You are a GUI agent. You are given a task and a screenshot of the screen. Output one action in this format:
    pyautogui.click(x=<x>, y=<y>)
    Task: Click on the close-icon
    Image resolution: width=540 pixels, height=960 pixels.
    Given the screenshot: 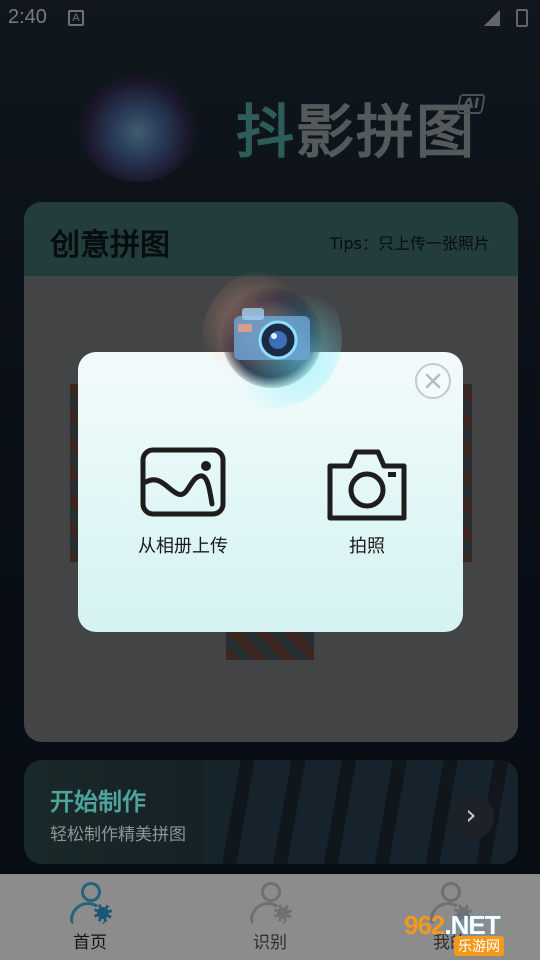 What is the action you would take?
    pyautogui.click(x=433, y=381)
    